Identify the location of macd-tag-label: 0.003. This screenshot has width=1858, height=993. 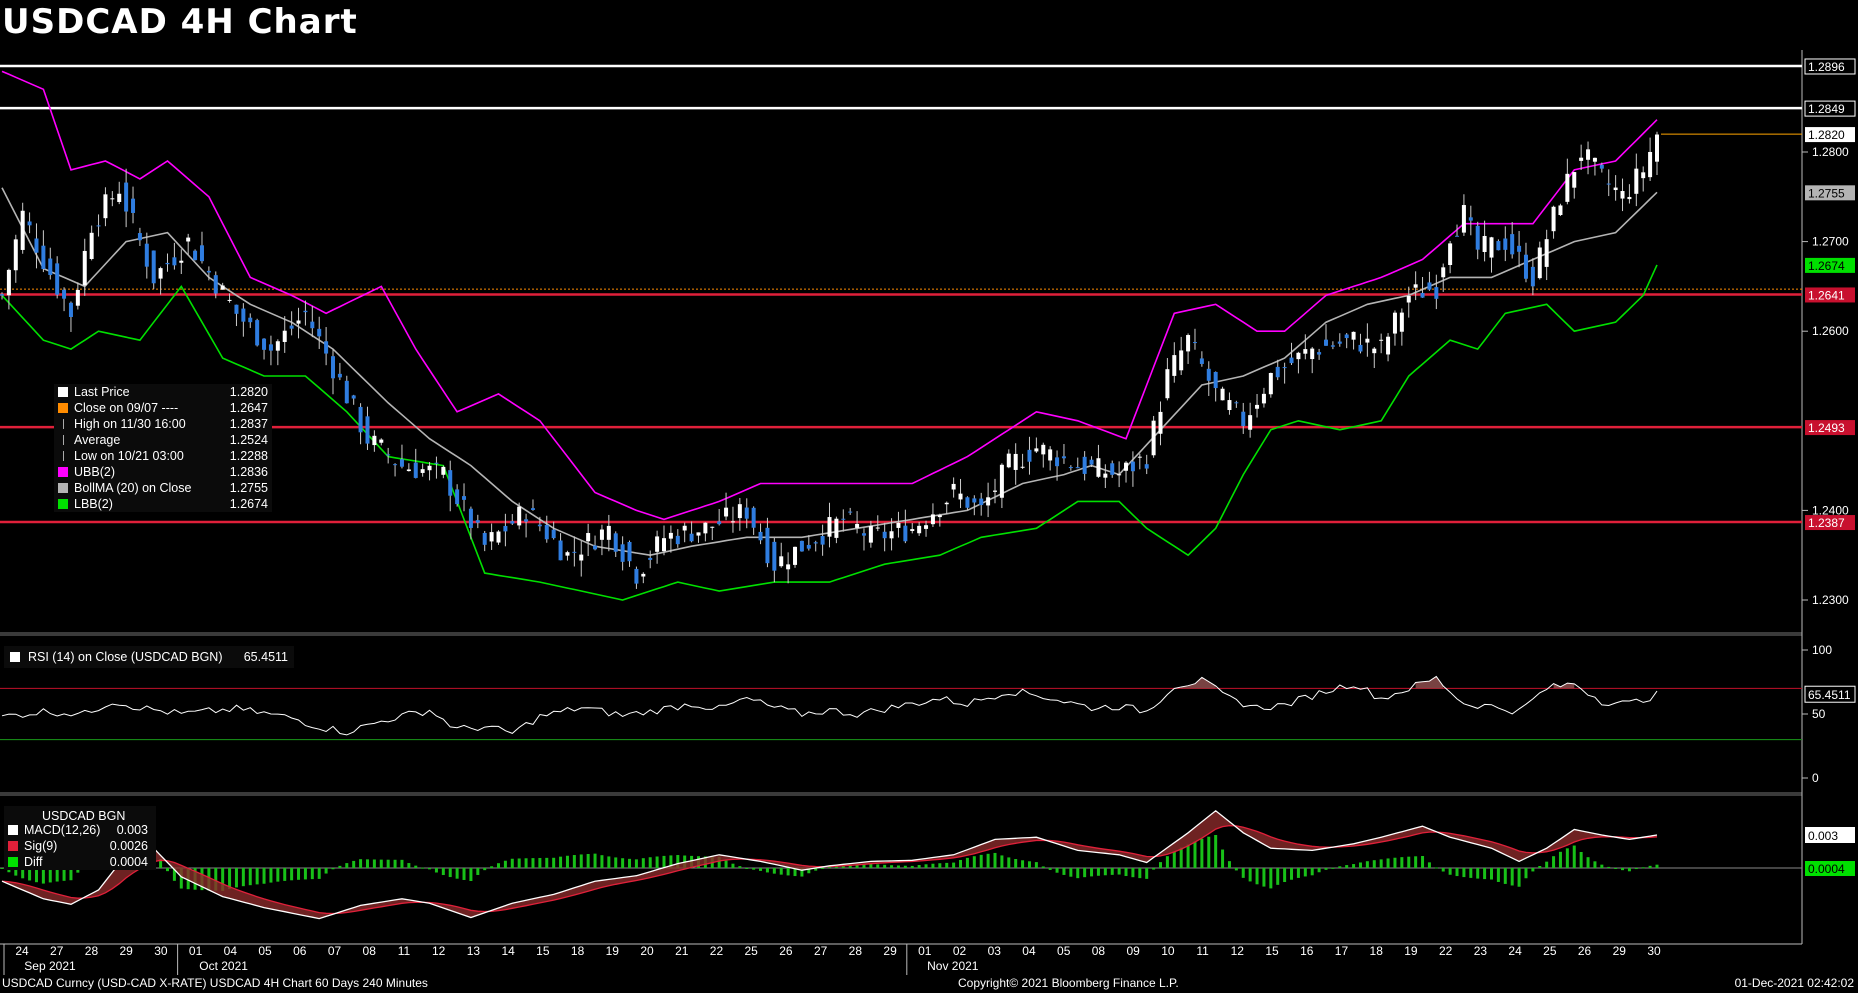
(1823, 836).